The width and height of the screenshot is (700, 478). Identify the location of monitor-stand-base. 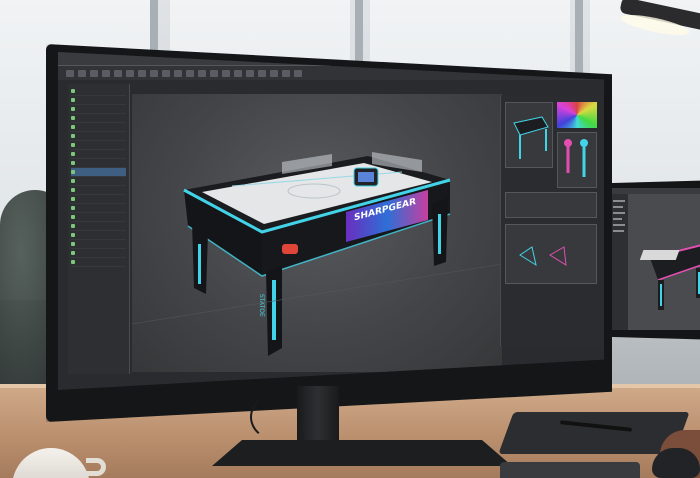
(362, 453).